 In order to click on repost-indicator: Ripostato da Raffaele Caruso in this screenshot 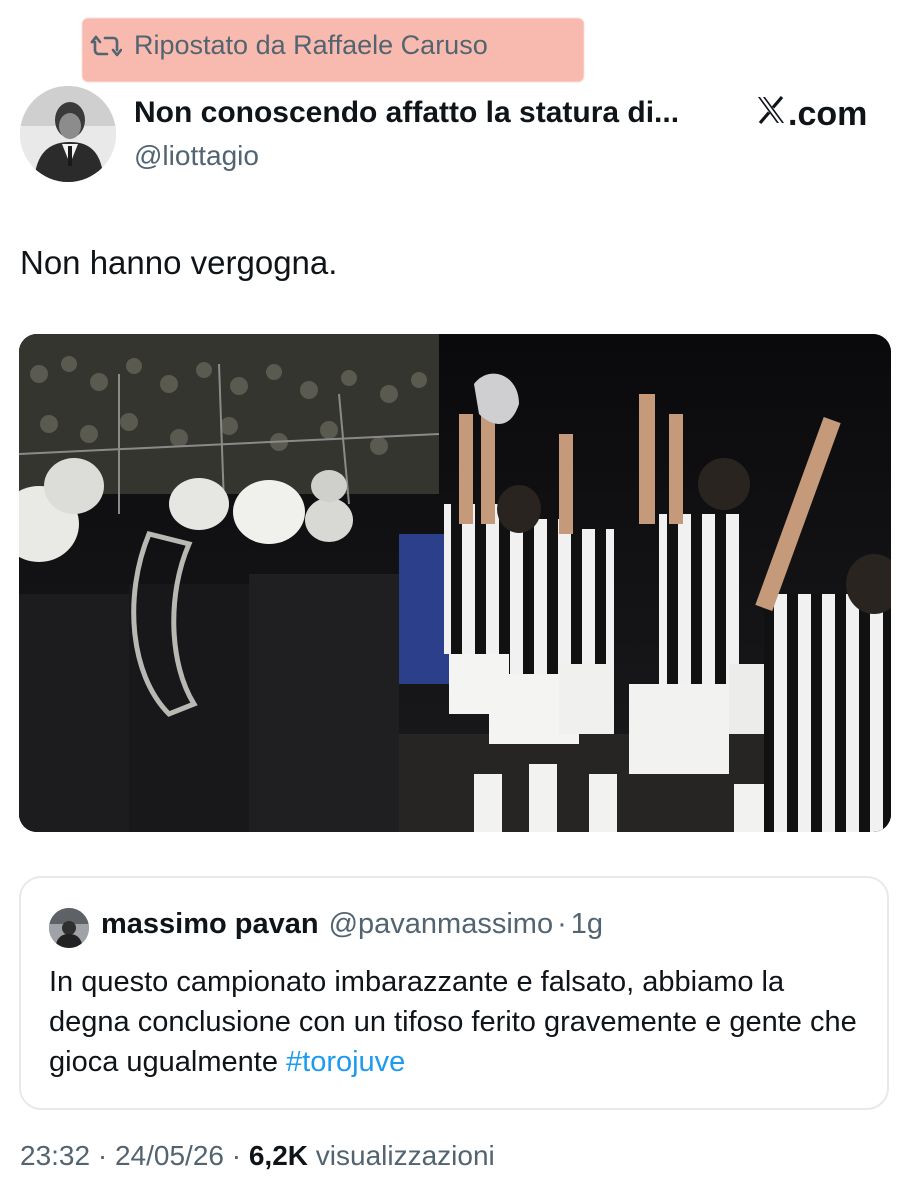, I will do `click(289, 45)`.